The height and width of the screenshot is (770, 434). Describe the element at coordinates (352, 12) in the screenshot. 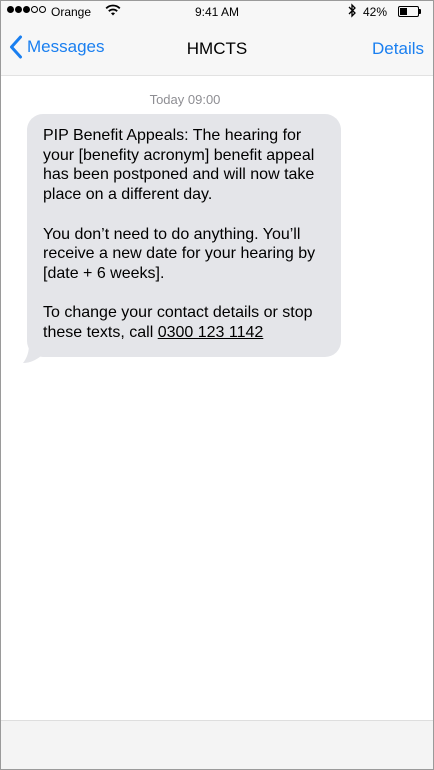

I see `bluetooth-icon` at that location.